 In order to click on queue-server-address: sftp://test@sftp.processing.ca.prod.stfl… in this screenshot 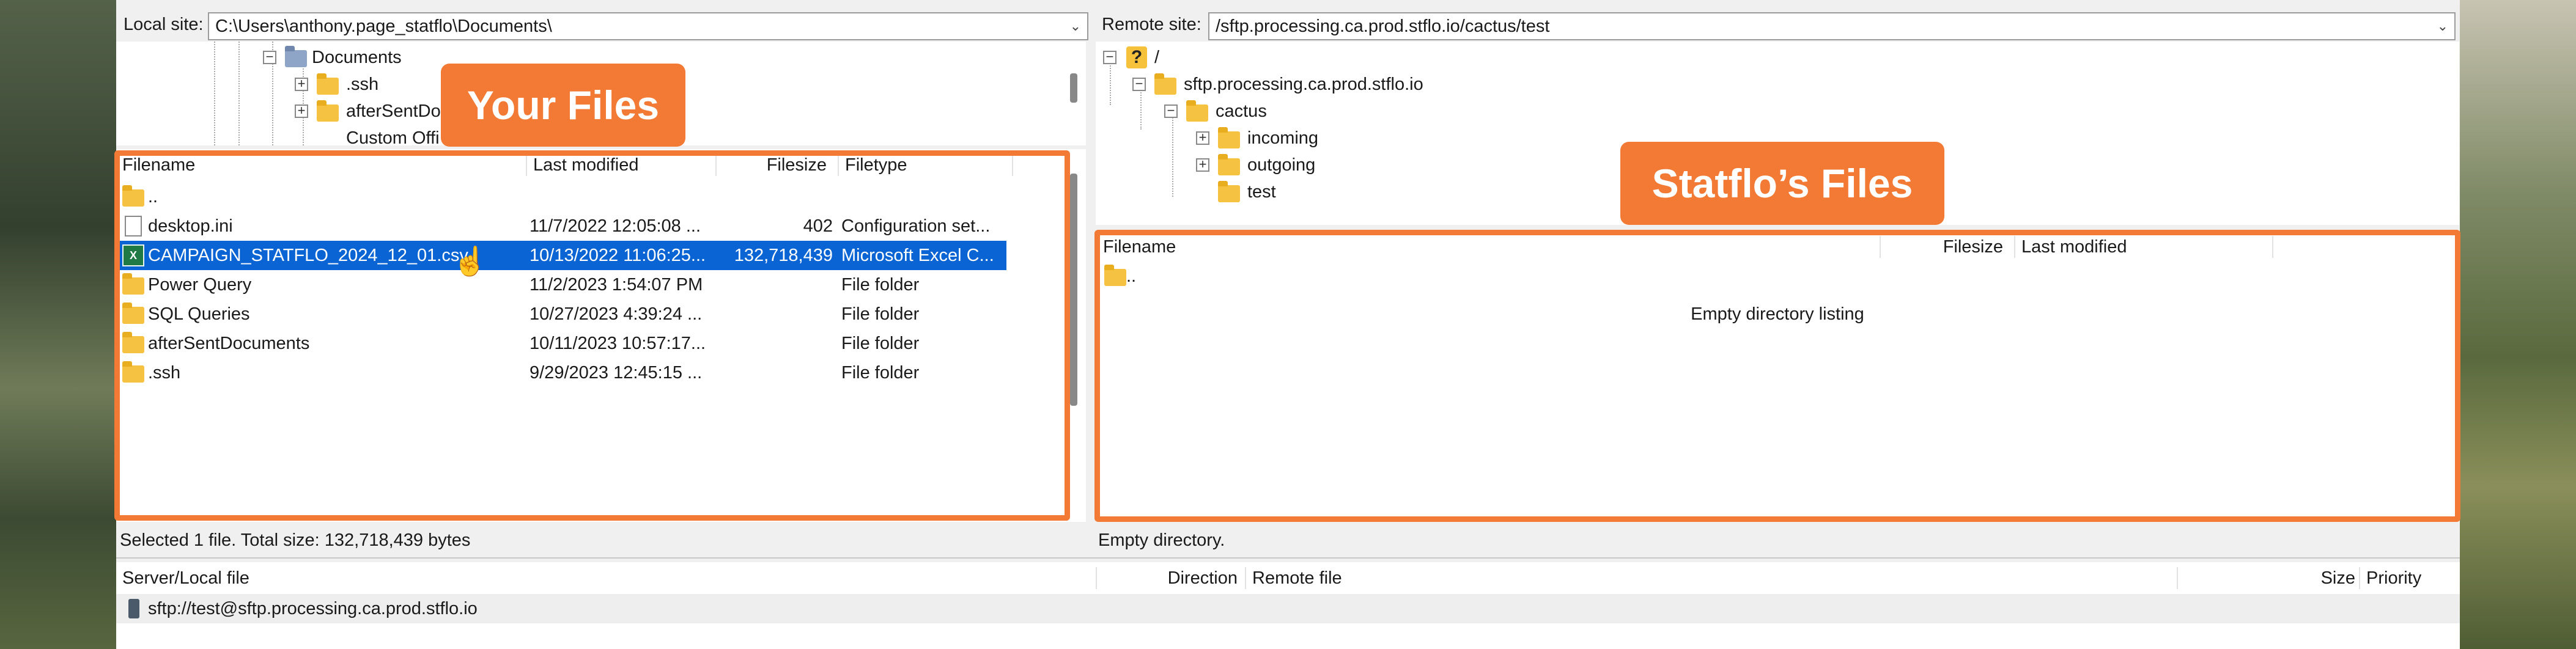, I will do `click(313, 609)`.